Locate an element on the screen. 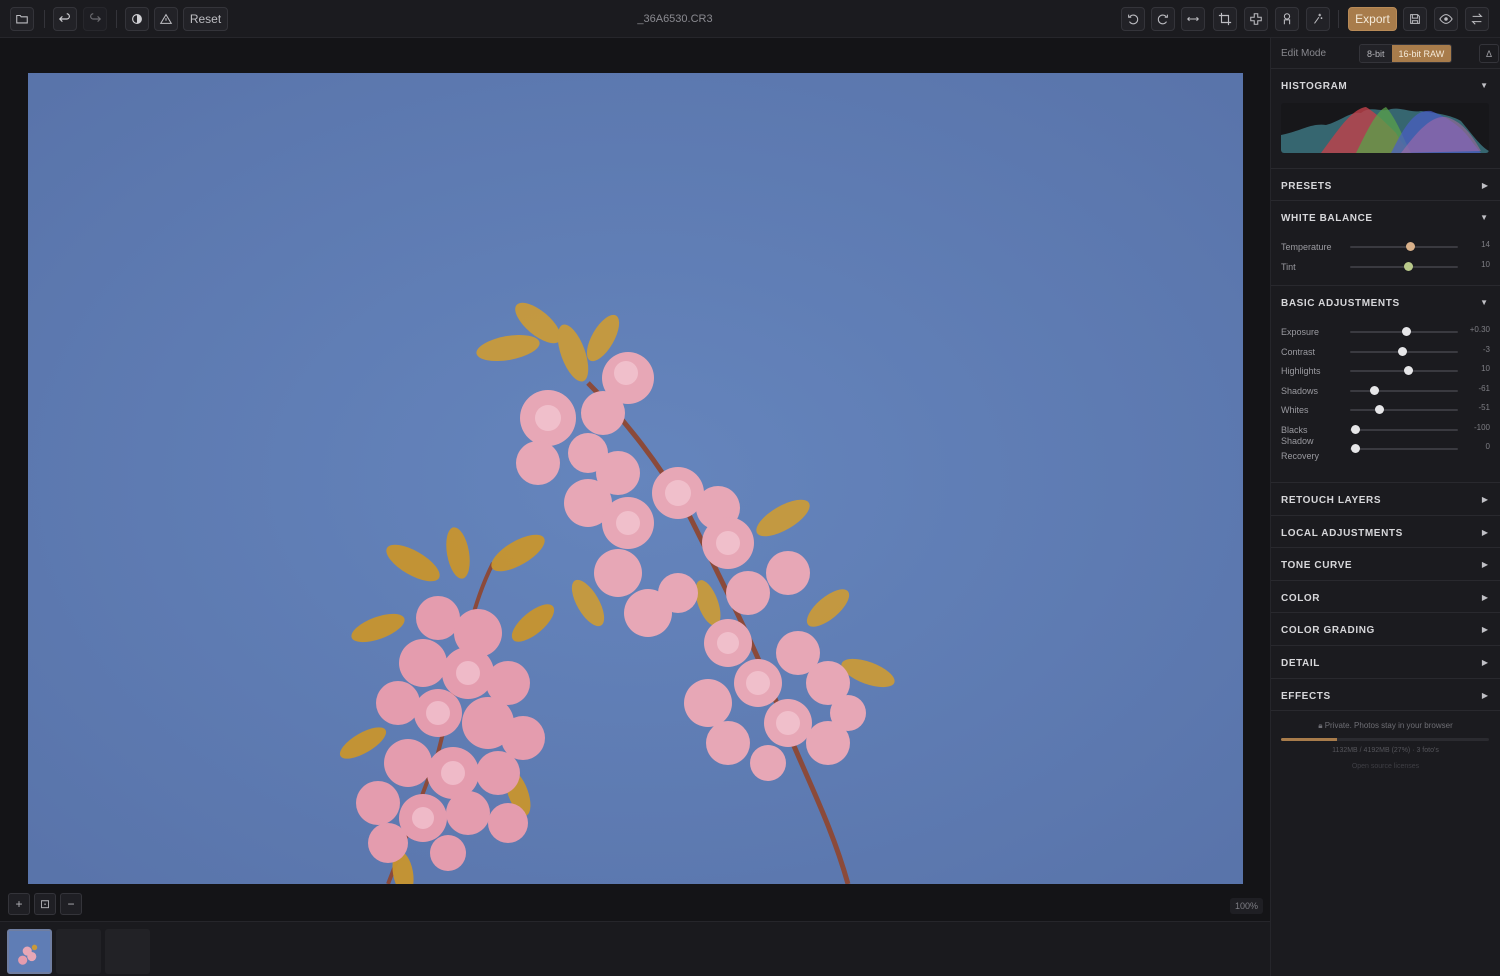 This screenshot has width=1500, height=976. slider-contrast: Contrast -3 is located at coordinates (1385, 352).